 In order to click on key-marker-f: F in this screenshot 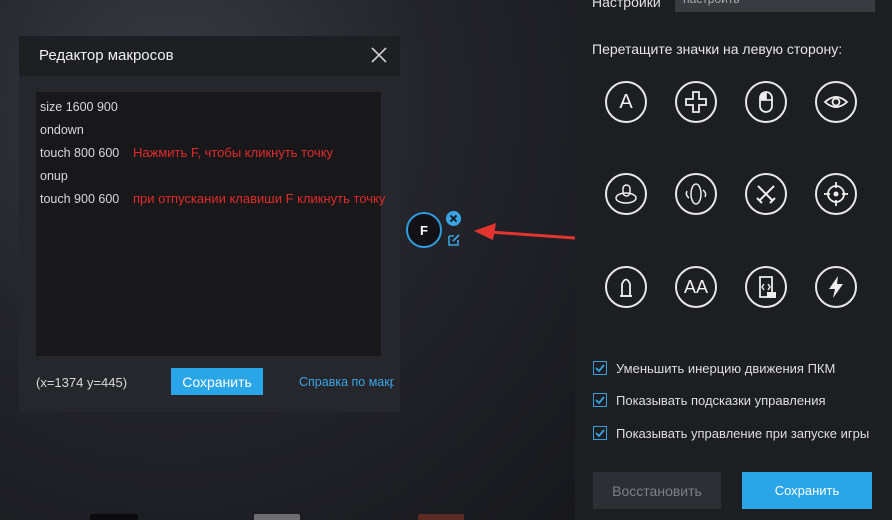, I will do `click(424, 230)`.